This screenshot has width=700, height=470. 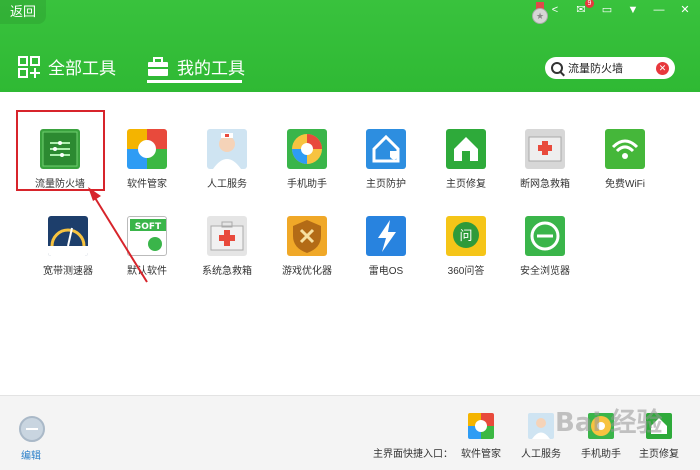 What do you see at coordinates (481, 454) in the screenshot?
I see `quick-item-label: 软件管家` at bounding box center [481, 454].